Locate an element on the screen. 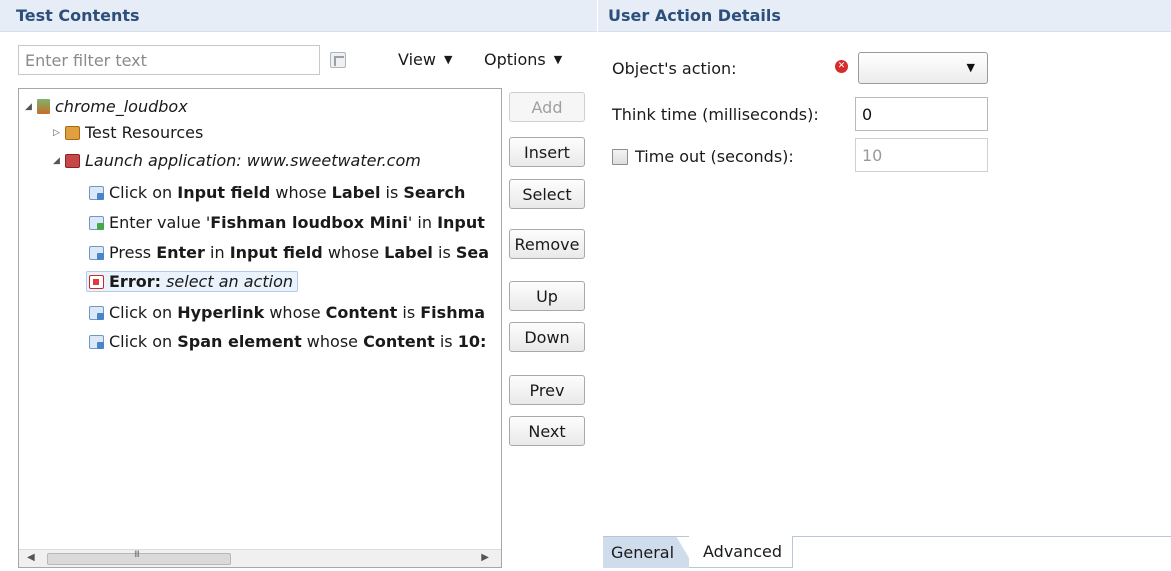 The width and height of the screenshot is (1171, 571). select-button: Select is located at coordinates (547, 194).